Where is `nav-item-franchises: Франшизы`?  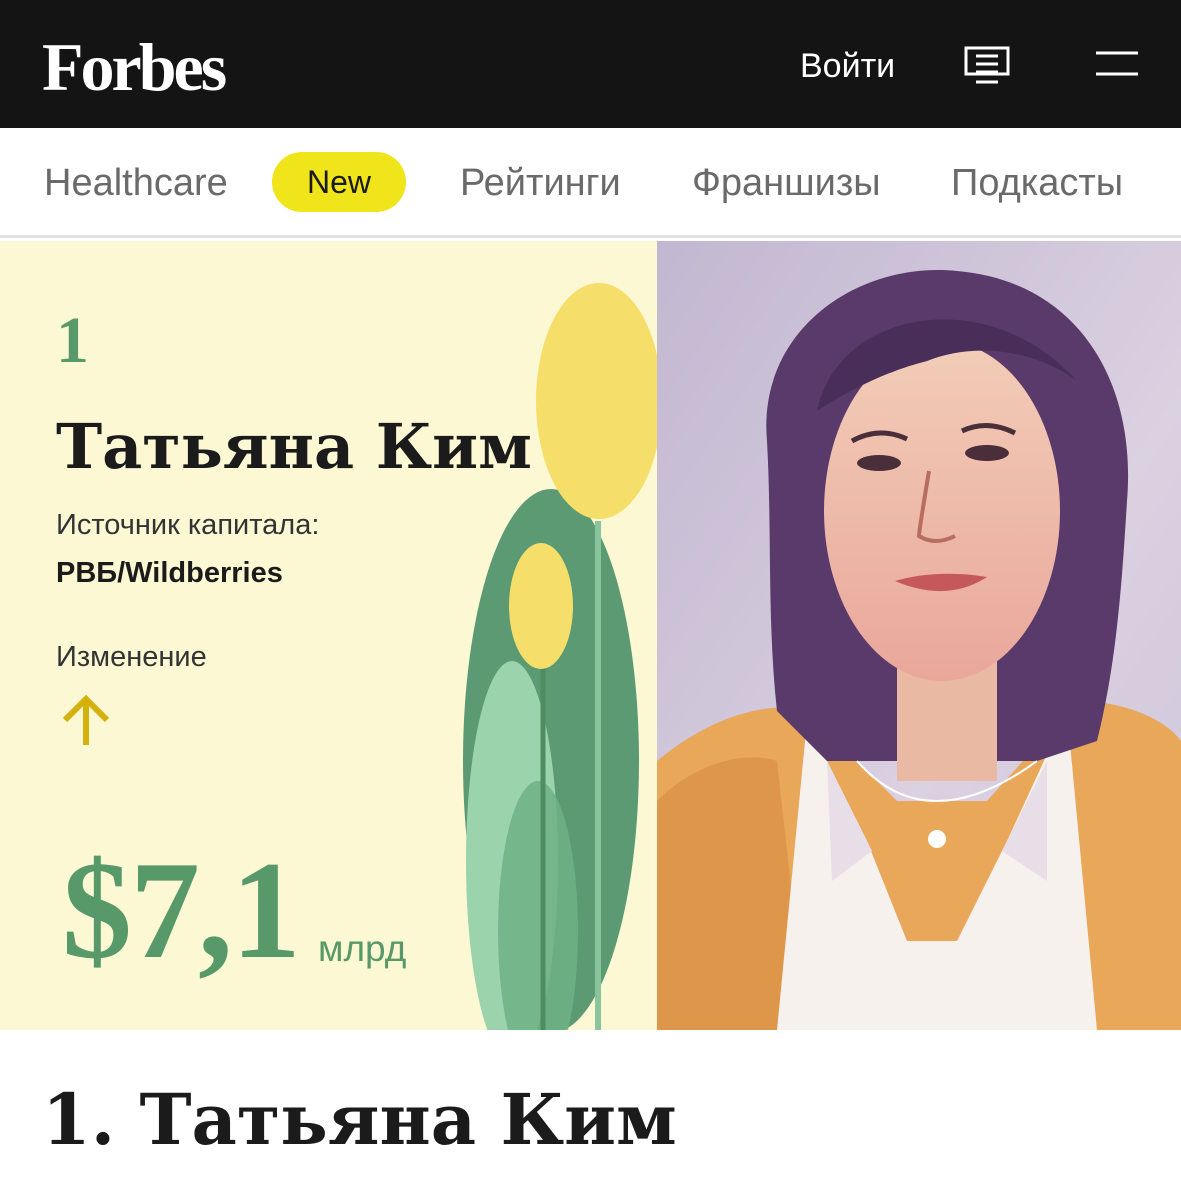 nav-item-franchises: Франшизы is located at coordinates (786, 183).